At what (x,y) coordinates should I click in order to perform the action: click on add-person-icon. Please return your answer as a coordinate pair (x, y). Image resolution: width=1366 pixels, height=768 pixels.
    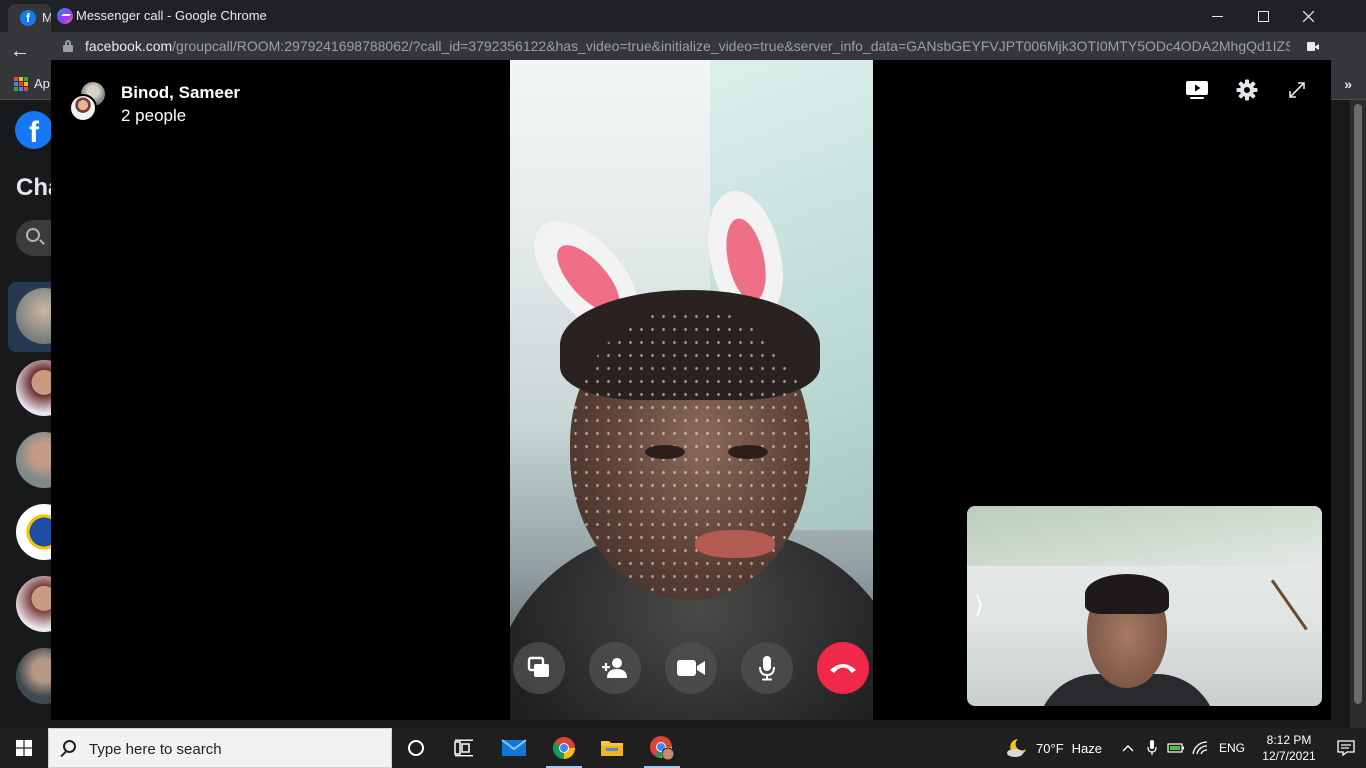
    Looking at the image, I should click on (614, 668).